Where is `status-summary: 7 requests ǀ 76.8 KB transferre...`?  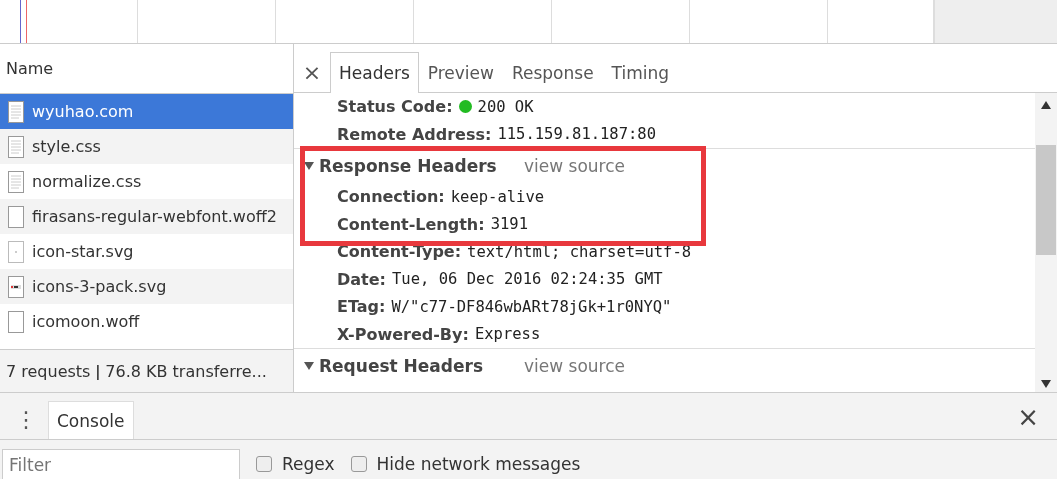
status-summary: 7 requests ǀ 76.8 KB transferre... is located at coordinates (136, 371).